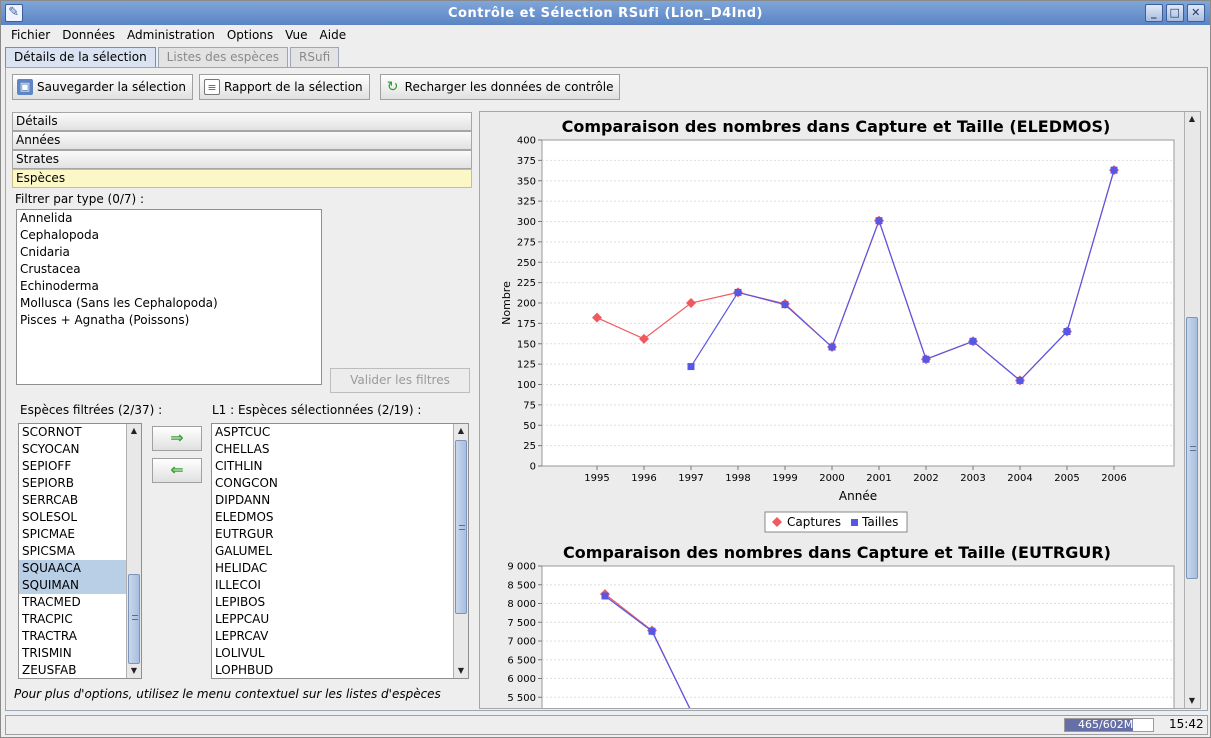  What do you see at coordinates (340, 466) in the screenshot?
I see `list-item: CITHLIN` at bounding box center [340, 466].